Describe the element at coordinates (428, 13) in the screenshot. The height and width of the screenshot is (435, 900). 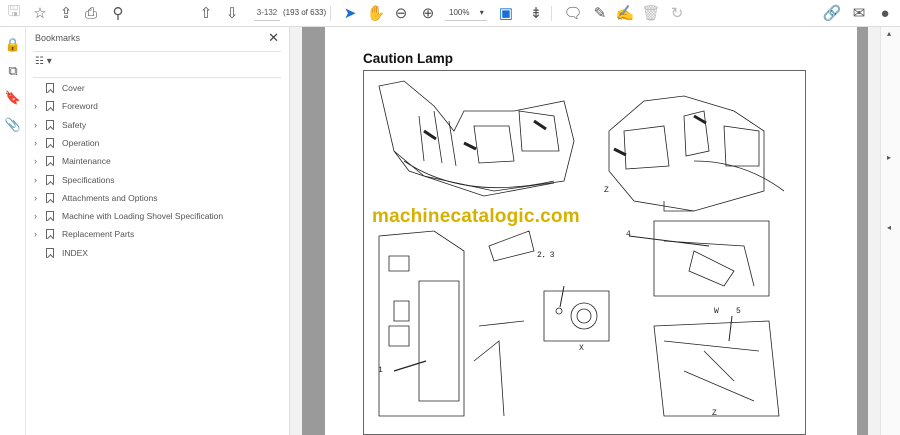
I see `zoom-in-icon: ⊕` at that location.